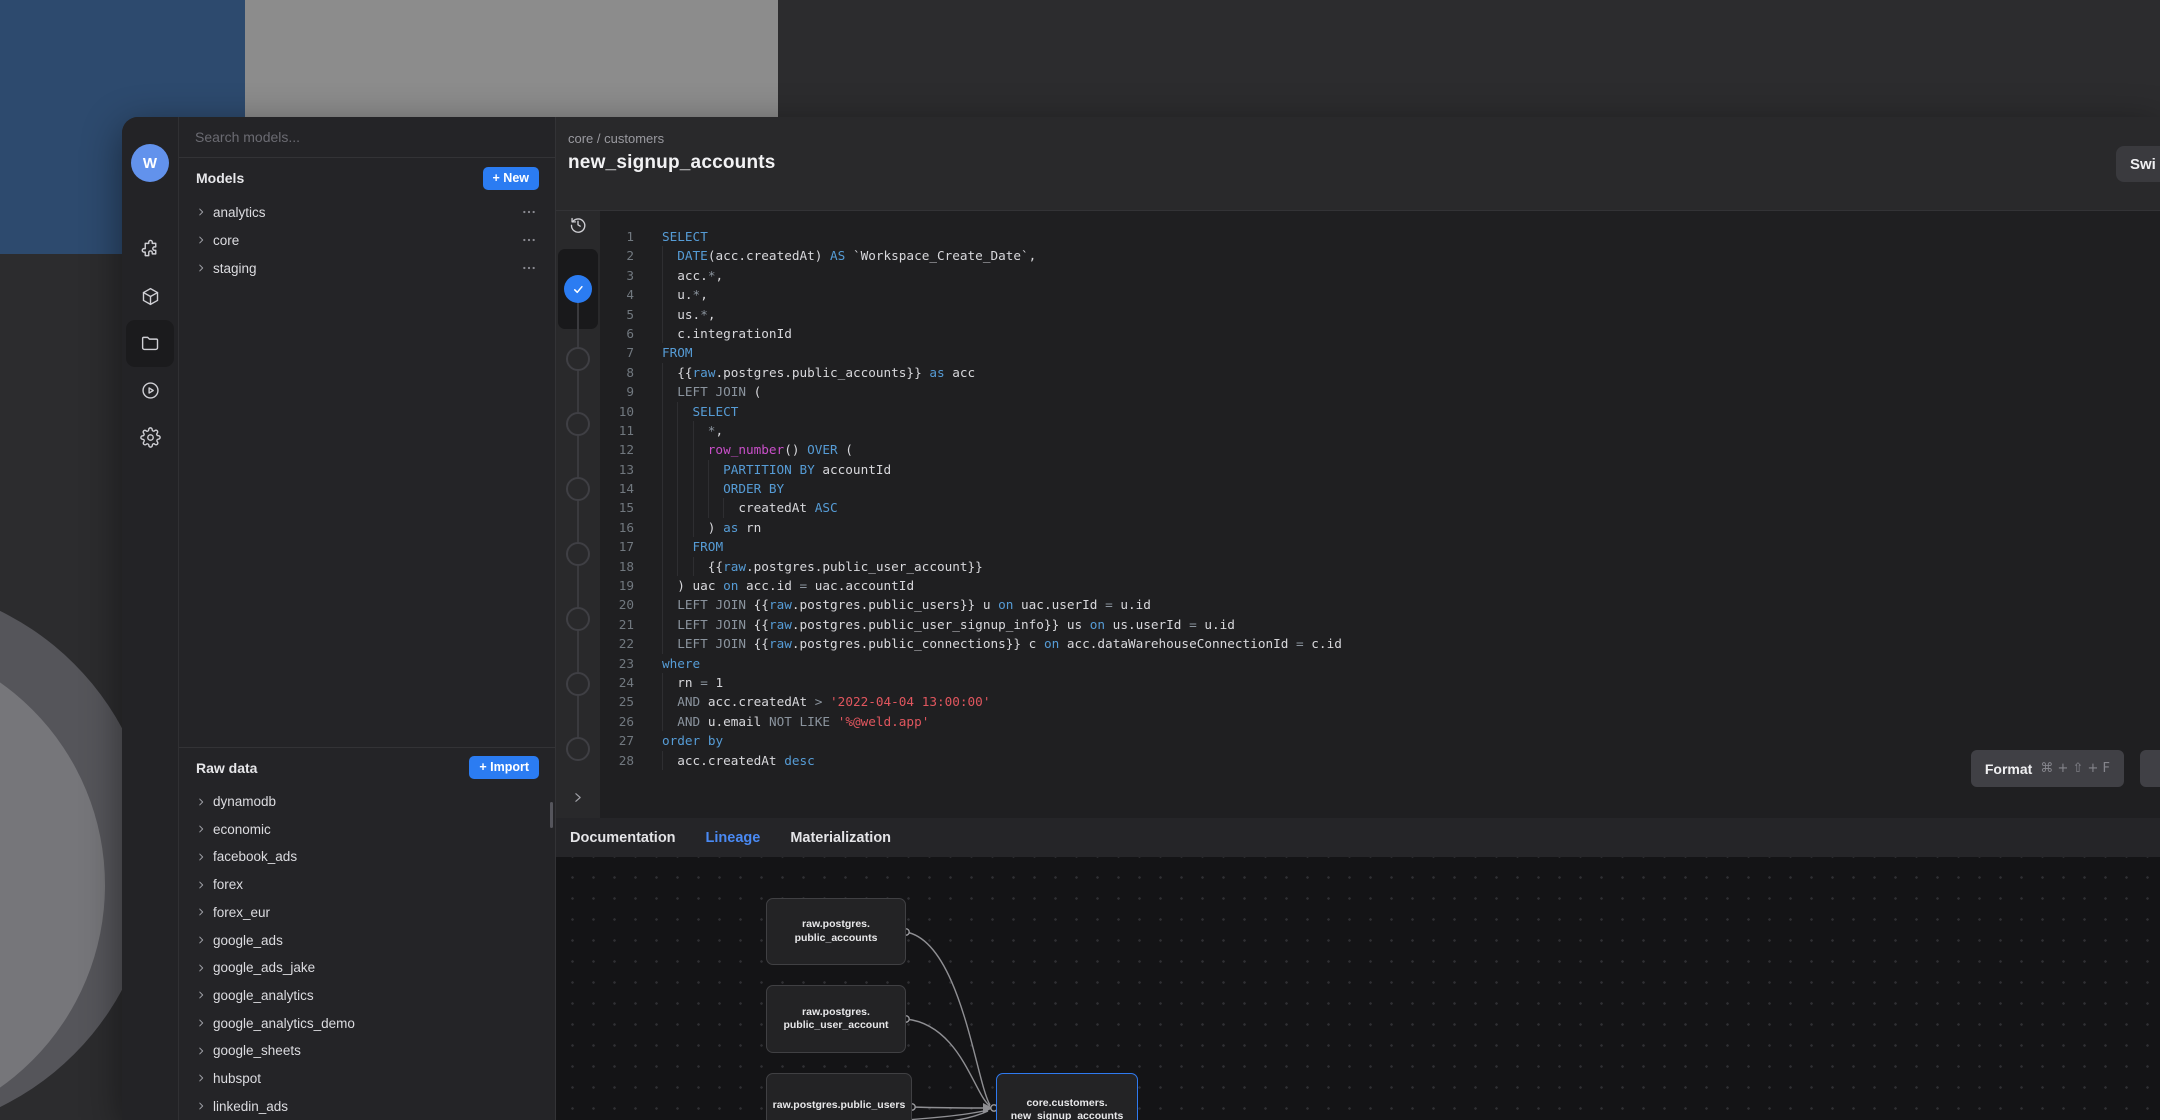  I want to click on current-version-check-icon, so click(578, 289).